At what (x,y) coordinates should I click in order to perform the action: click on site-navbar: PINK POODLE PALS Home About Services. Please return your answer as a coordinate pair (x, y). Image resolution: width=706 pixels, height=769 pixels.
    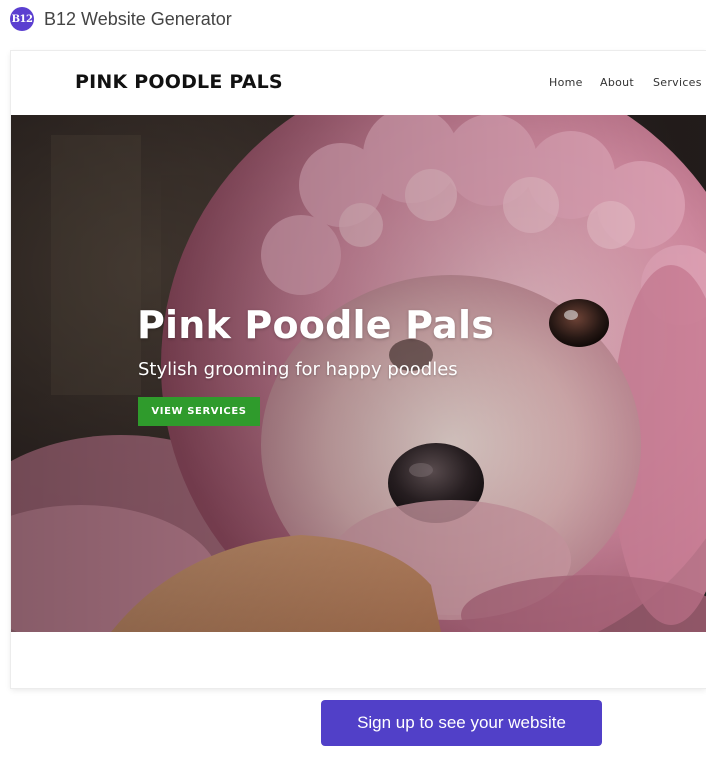
    Looking at the image, I should click on (358, 83).